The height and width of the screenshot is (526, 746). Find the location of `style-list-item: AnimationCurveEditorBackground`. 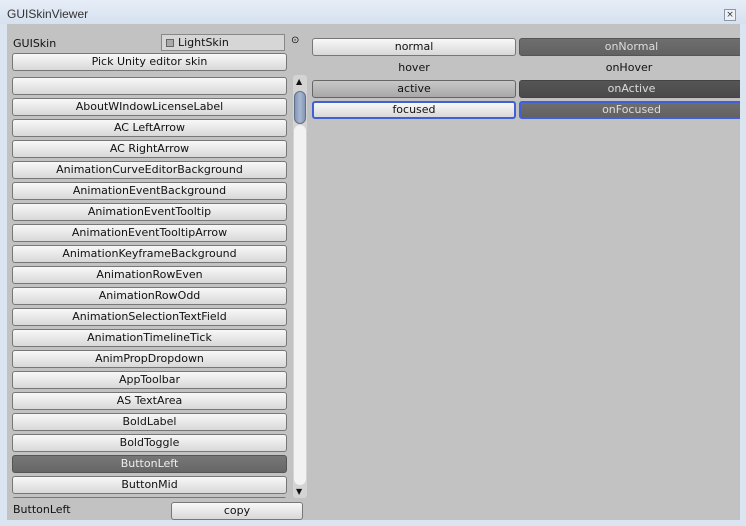

style-list-item: AnimationCurveEditorBackground is located at coordinates (149, 170).